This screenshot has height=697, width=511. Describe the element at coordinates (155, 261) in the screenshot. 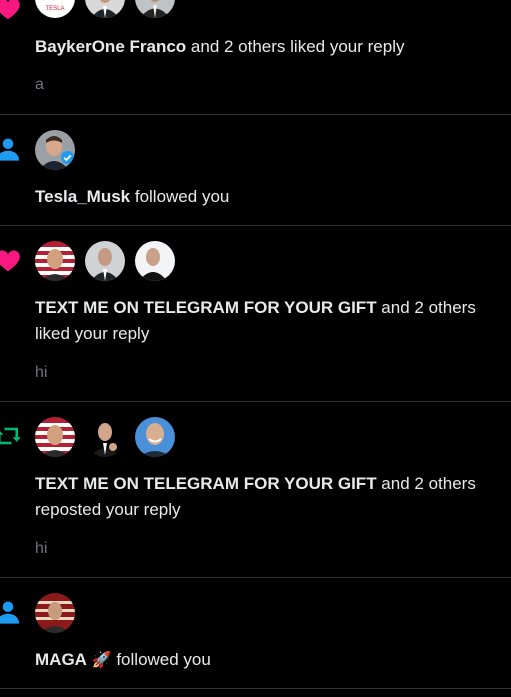

I see `avatar-musk-outdoor` at that location.